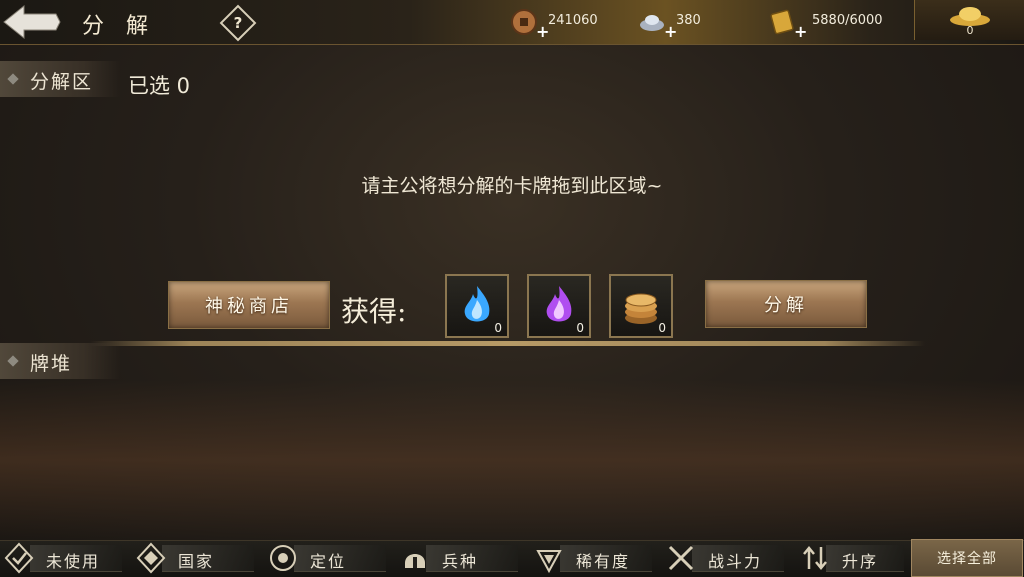  What do you see at coordinates (151, 558) in the screenshot?
I see `nation-icon` at bounding box center [151, 558].